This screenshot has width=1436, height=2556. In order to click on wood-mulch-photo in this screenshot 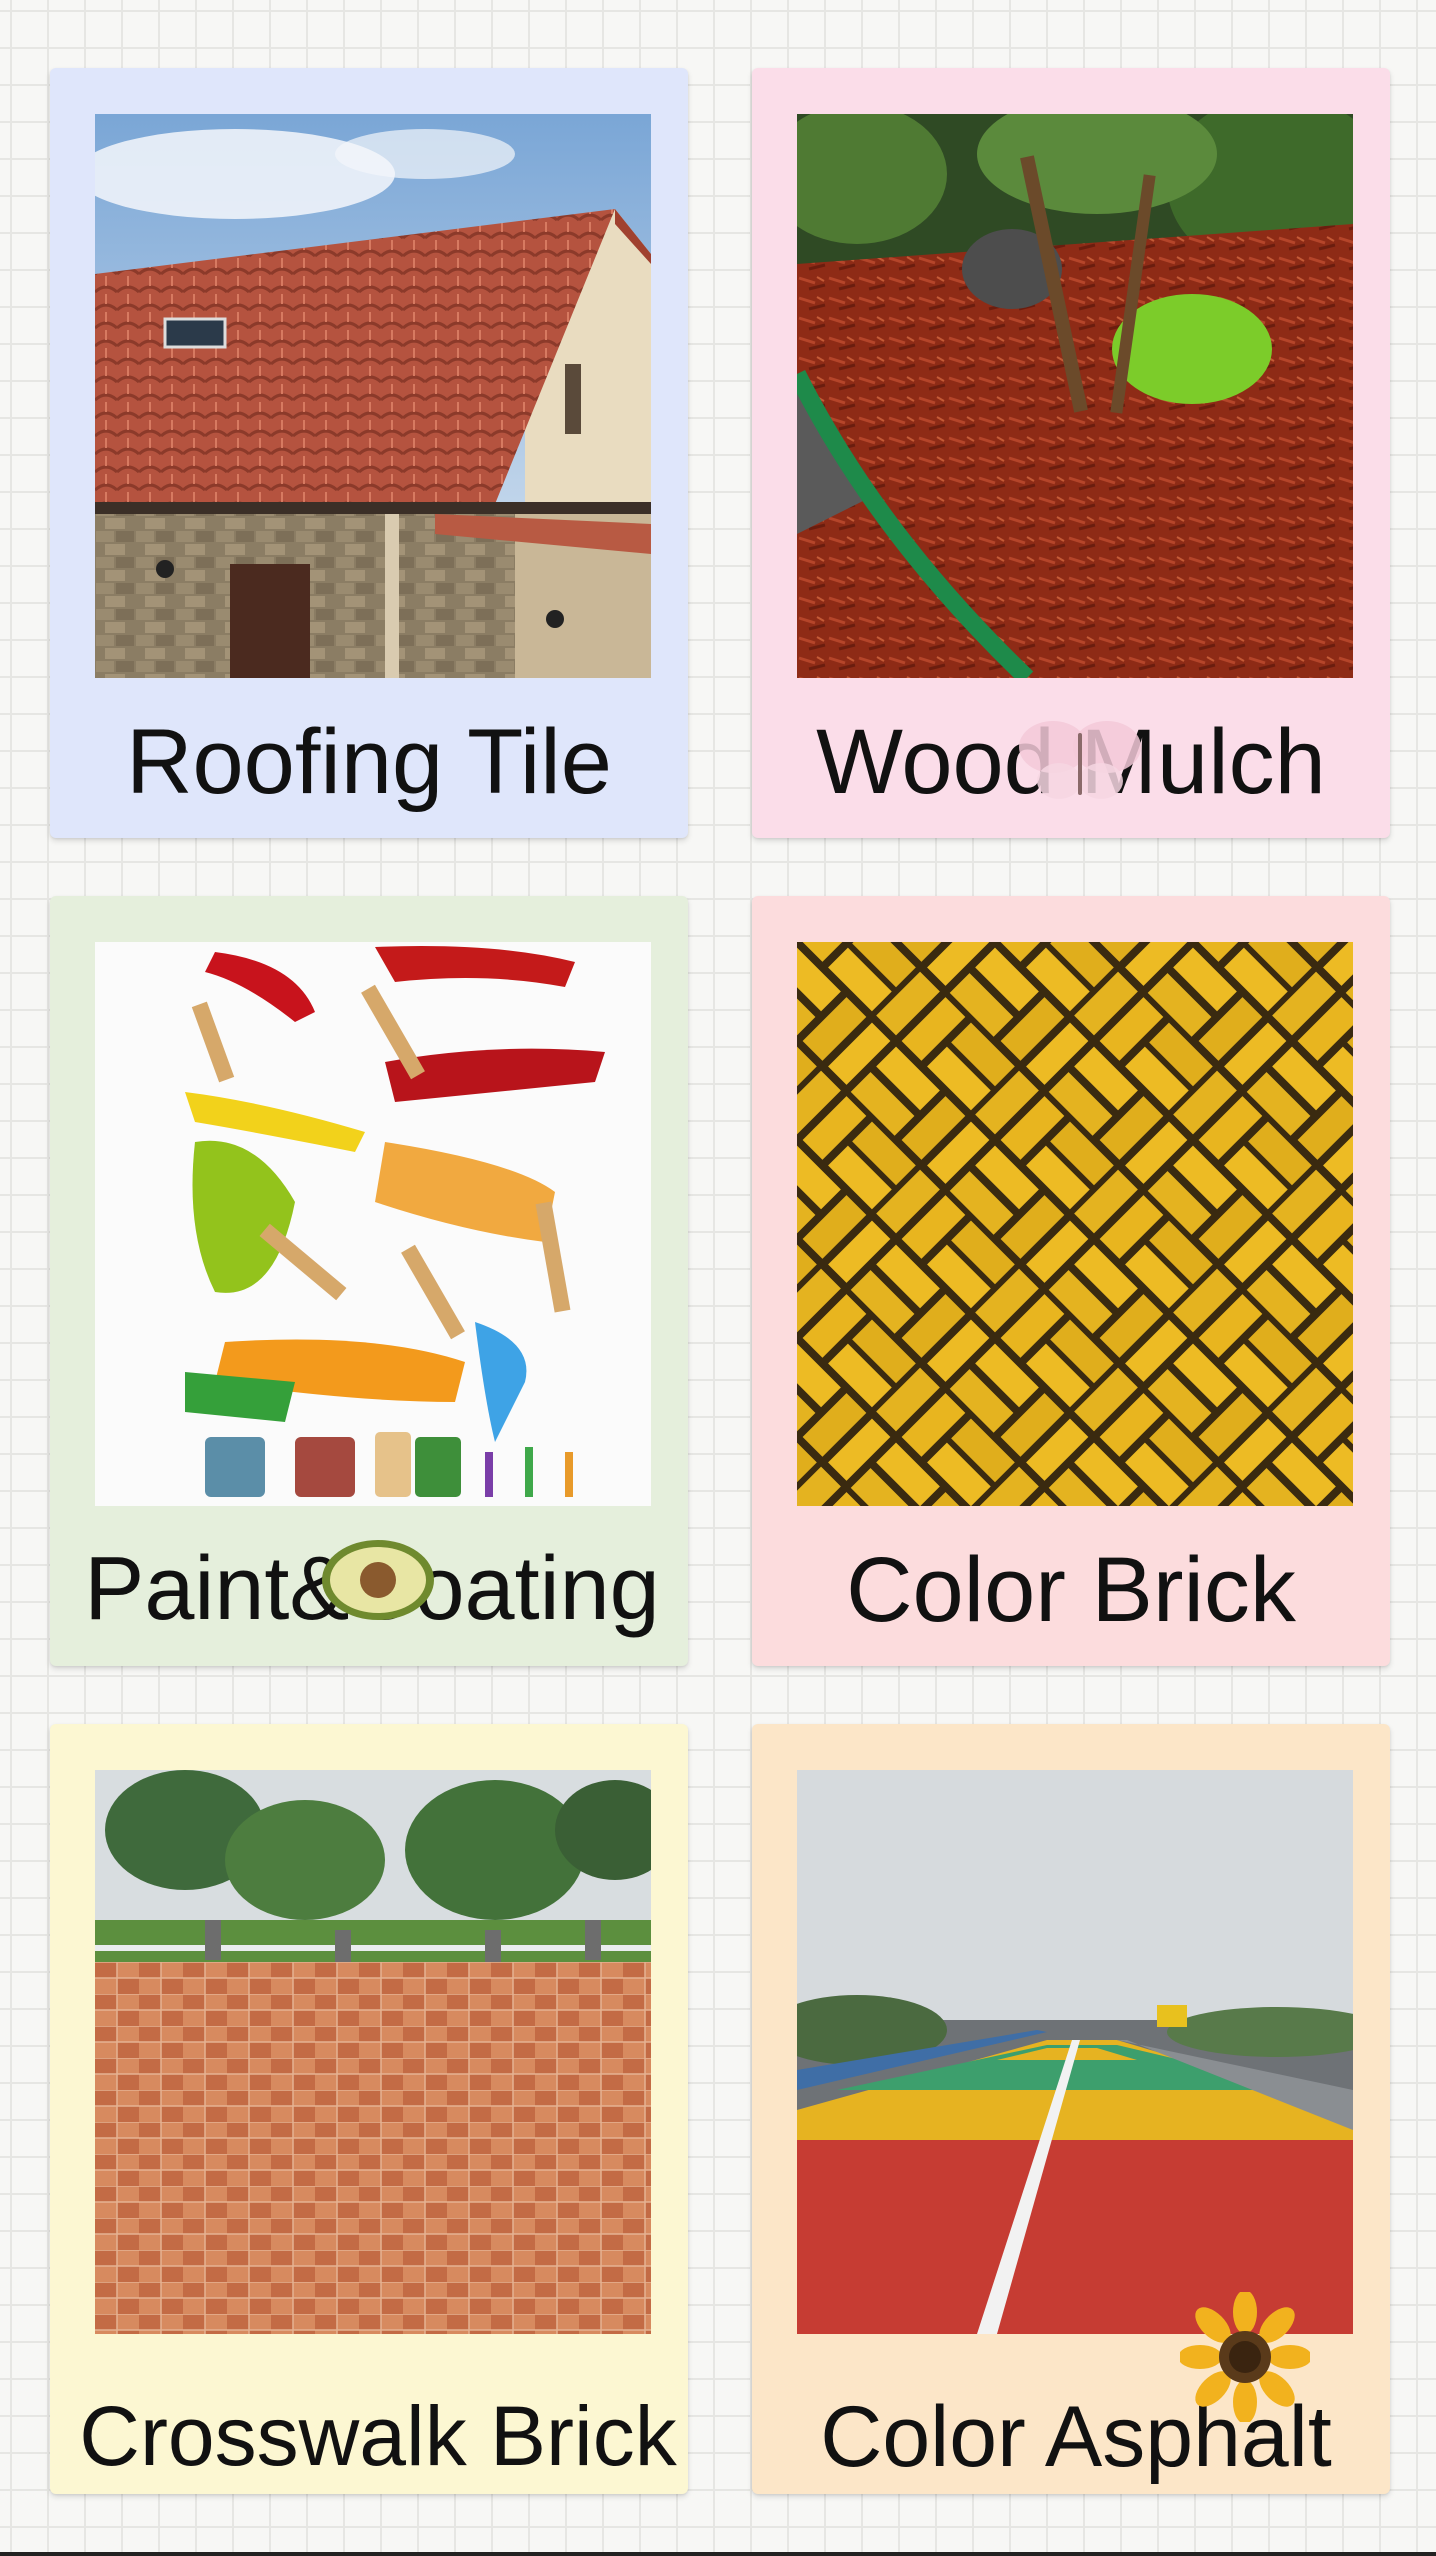, I will do `click(1075, 396)`.